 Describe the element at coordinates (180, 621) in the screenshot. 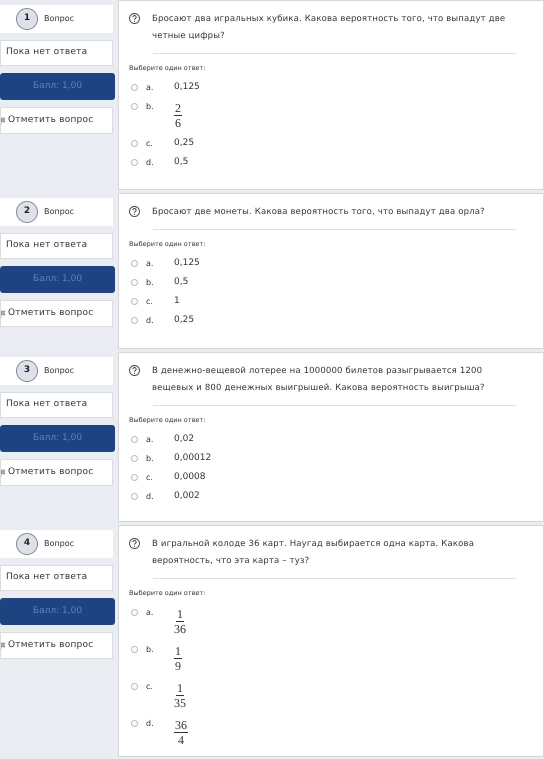

I see `fraction: 1 36` at that location.